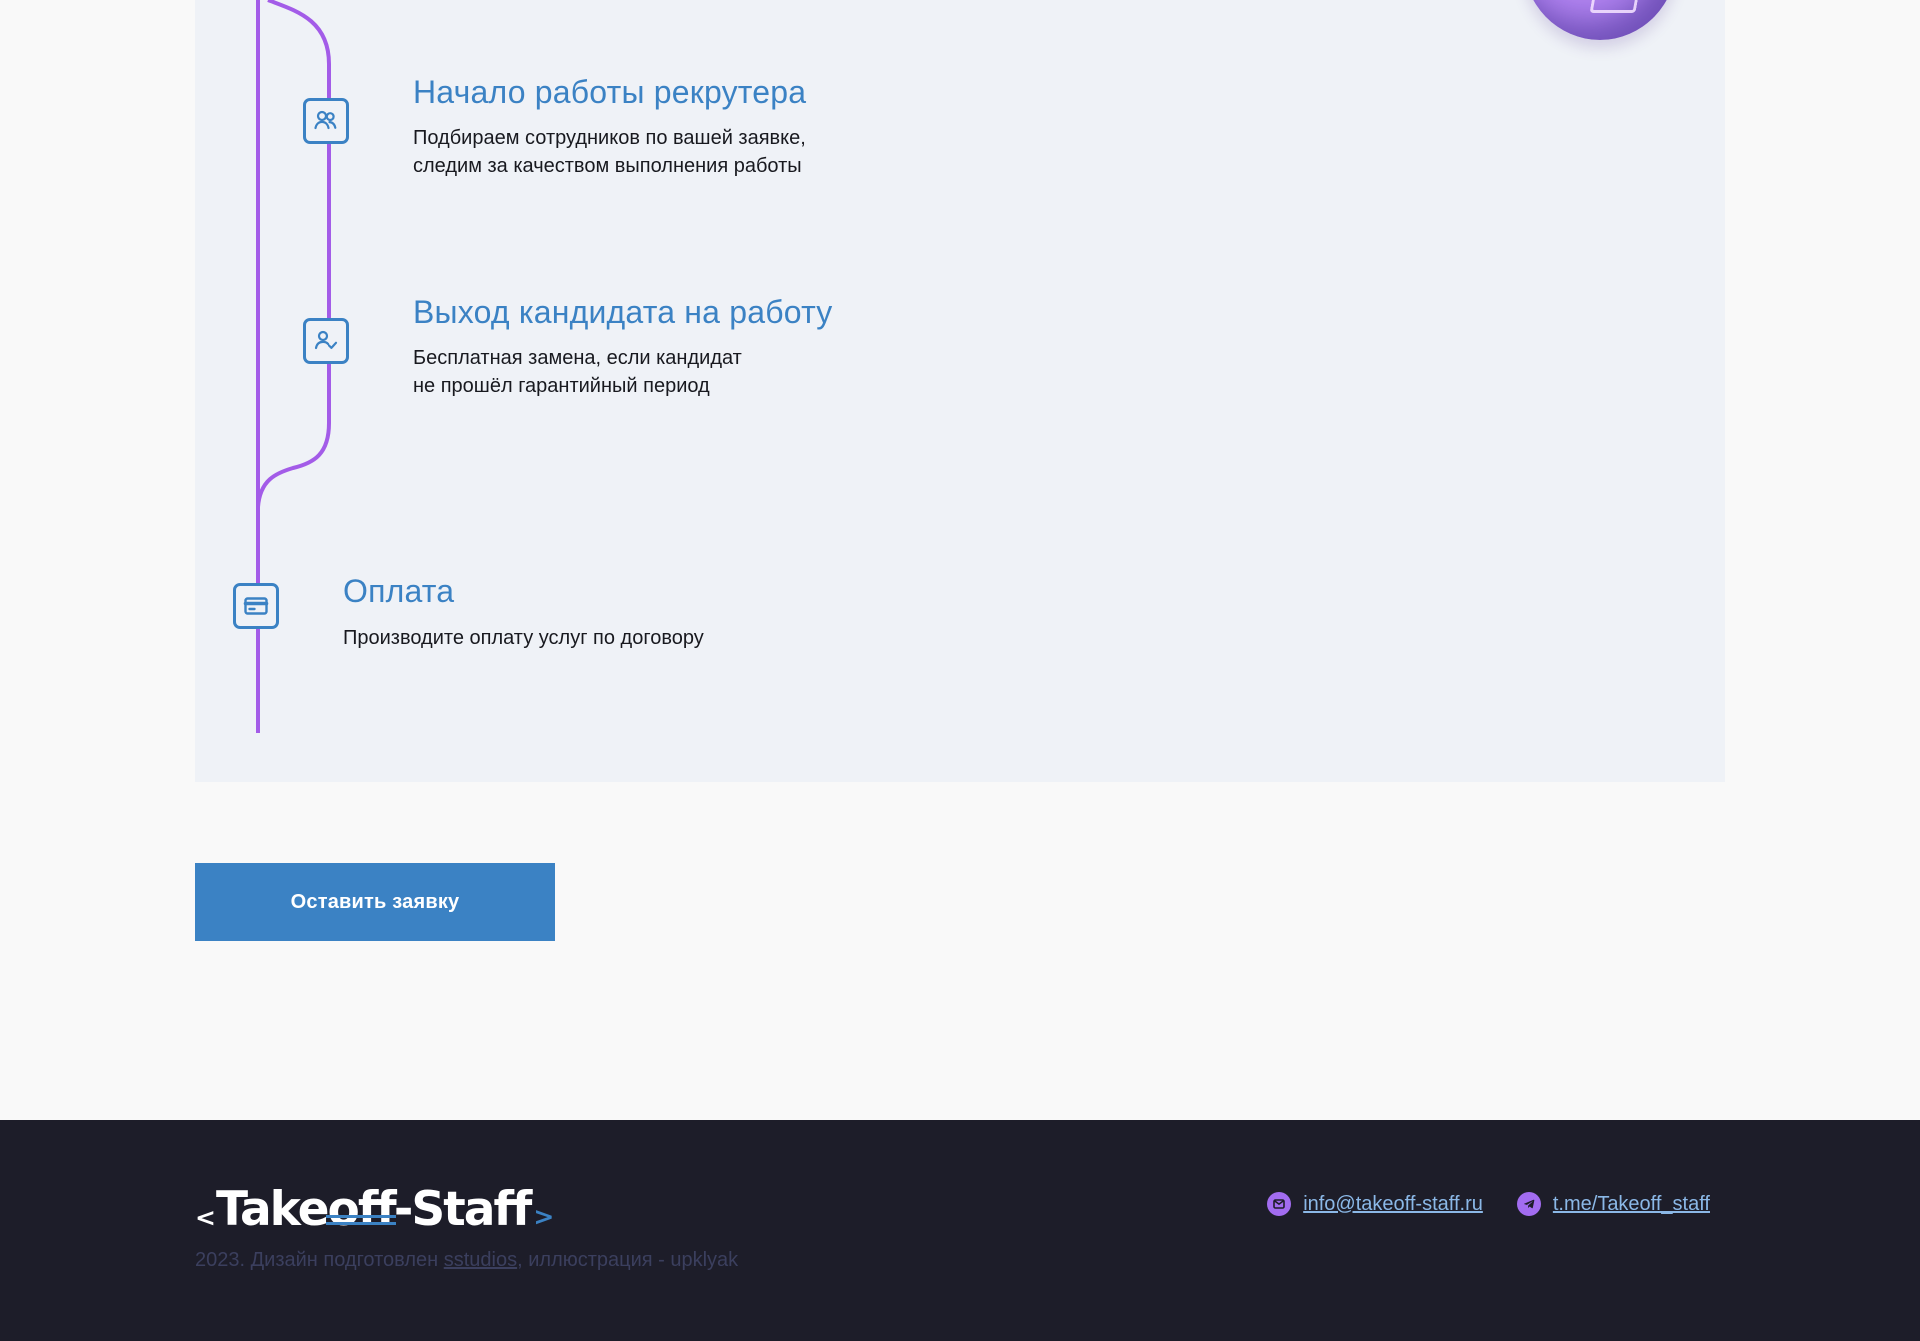 This screenshot has height=1341, width=1920. What do you see at coordinates (610, 92) in the screenshot?
I see `step-title: Начало работы рекрутера` at bounding box center [610, 92].